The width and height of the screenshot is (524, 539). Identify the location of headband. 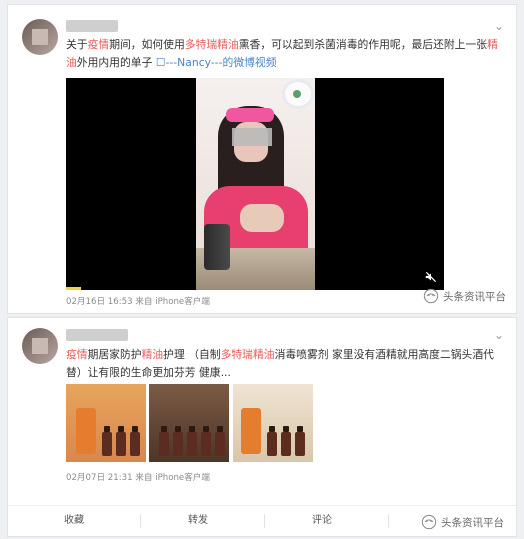
(250, 115).